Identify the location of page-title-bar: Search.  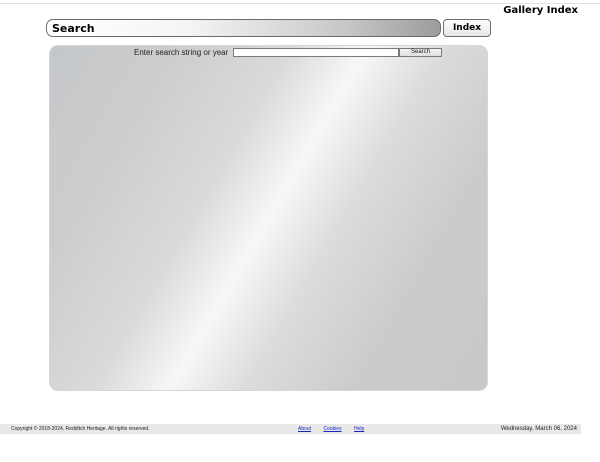
(243, 28).